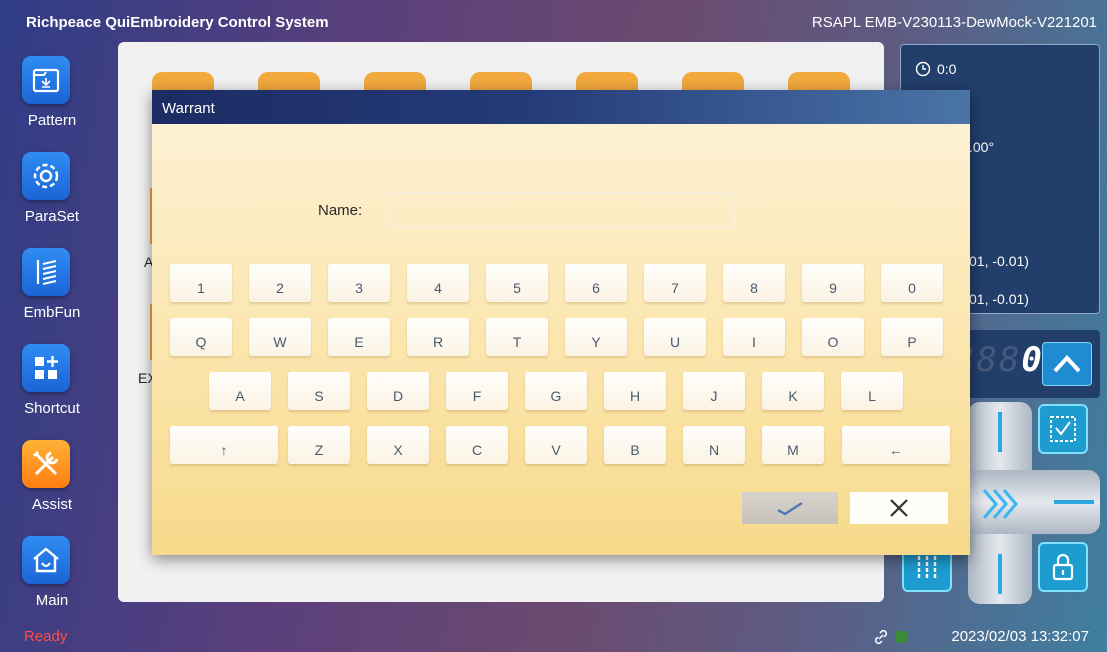 The height and width of the screenshot is (652, 1107). What do you see at coordinates (398, 445) in the screenshot?
I see `key-x: X` at bounding box center [398, 445].